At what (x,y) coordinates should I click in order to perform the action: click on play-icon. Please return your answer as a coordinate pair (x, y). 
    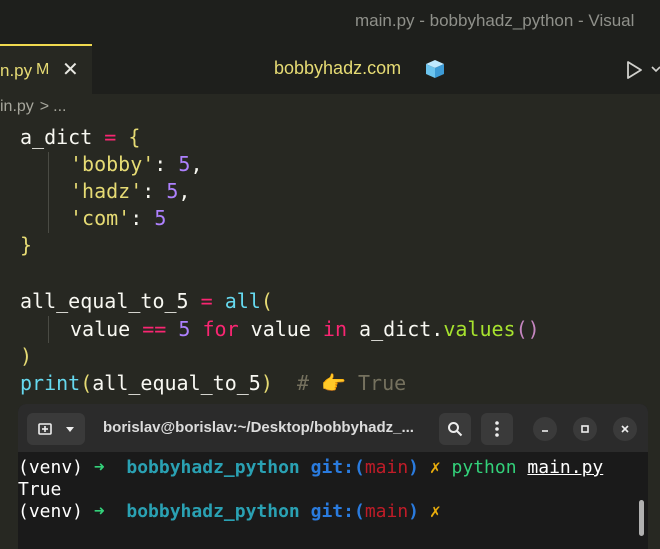
    Looking at the image, I should click on (634, 70).